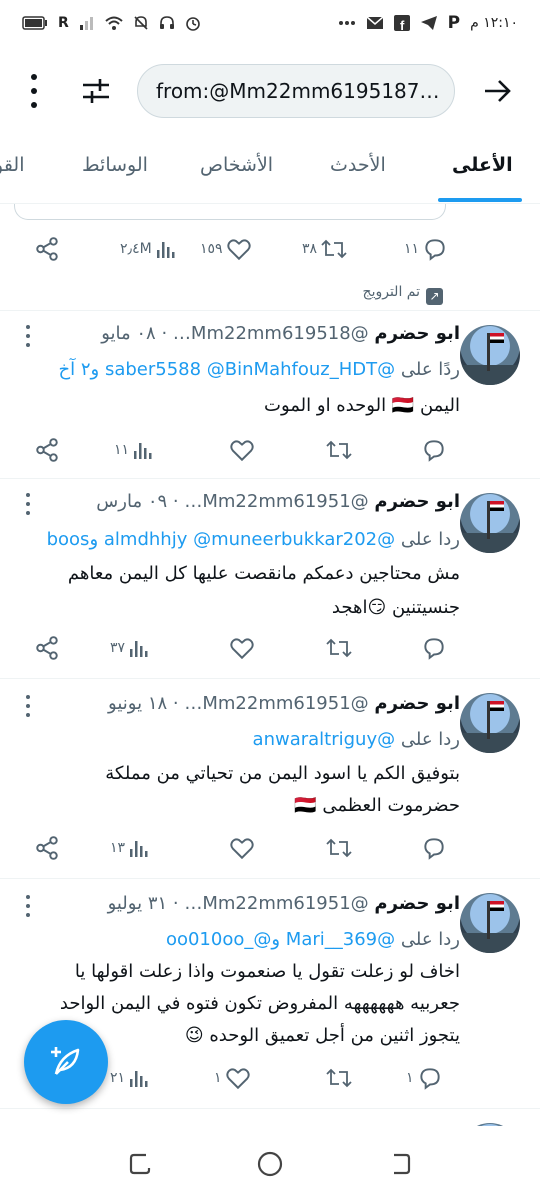 The width and height of the screenshot is (540, 1200). Describe the element at coordinates (401, 23) in the screenshot. I see `facebook-icon: f` at that location.